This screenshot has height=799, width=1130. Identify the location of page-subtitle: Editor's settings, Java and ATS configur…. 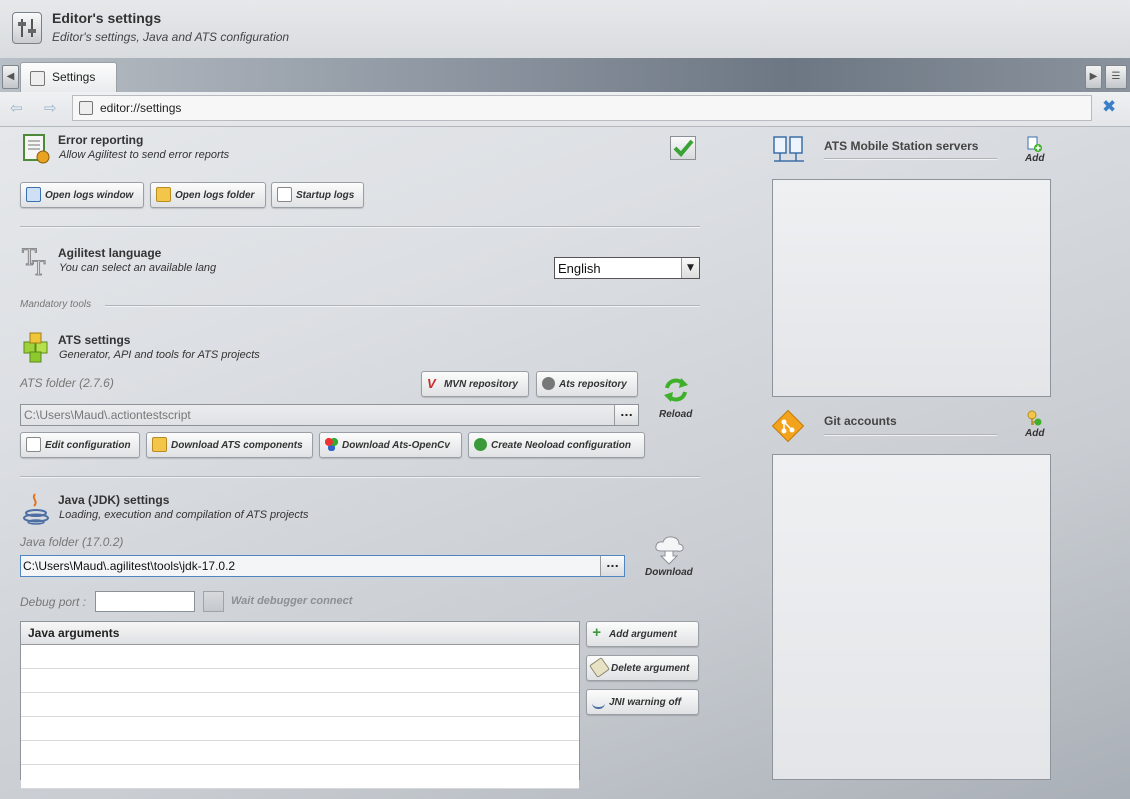
(171, 37).